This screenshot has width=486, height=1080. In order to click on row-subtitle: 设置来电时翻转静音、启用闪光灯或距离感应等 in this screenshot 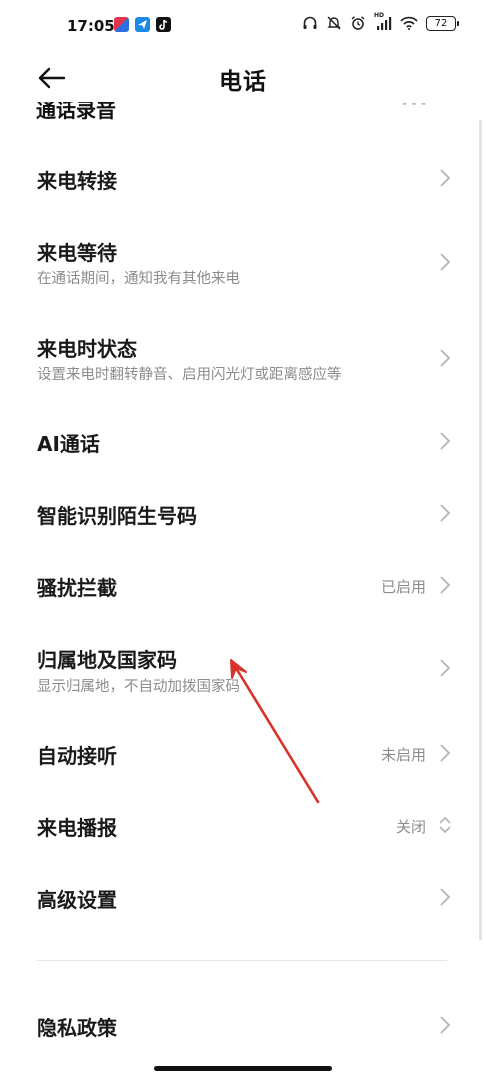, I will do `click(189, 375)`.